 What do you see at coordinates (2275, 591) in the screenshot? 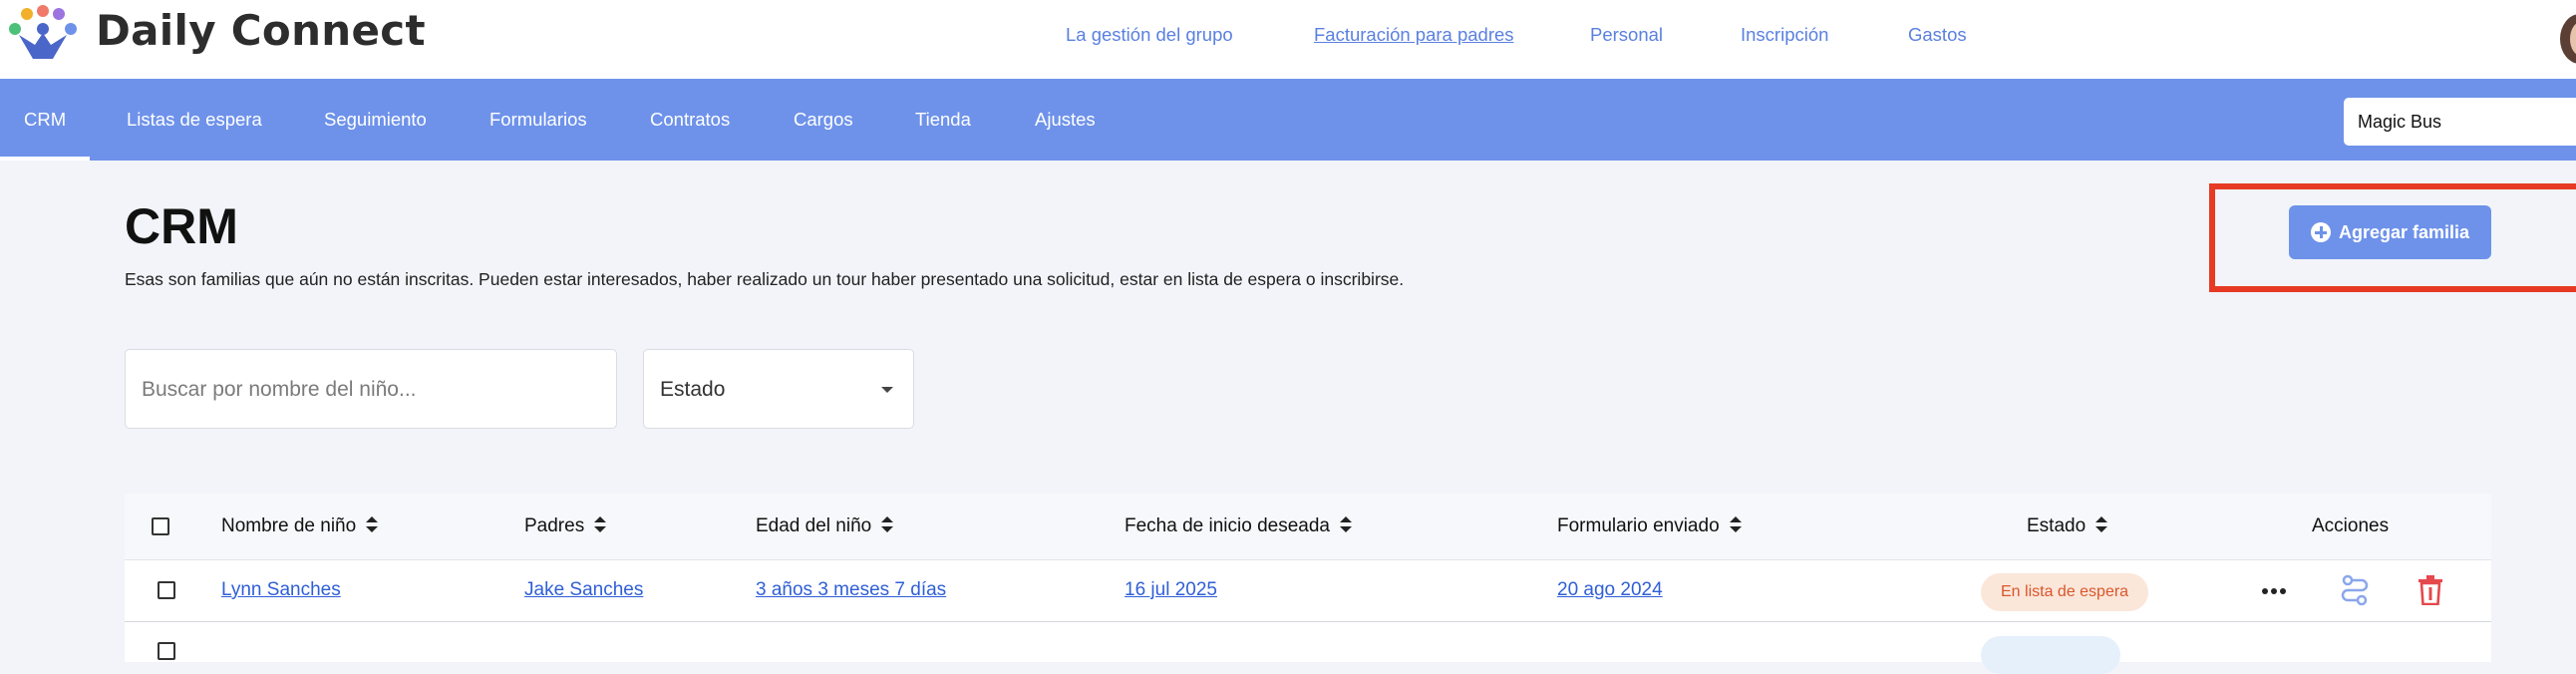
I see `more-dots-icon` at bounding box center [2275, 591].